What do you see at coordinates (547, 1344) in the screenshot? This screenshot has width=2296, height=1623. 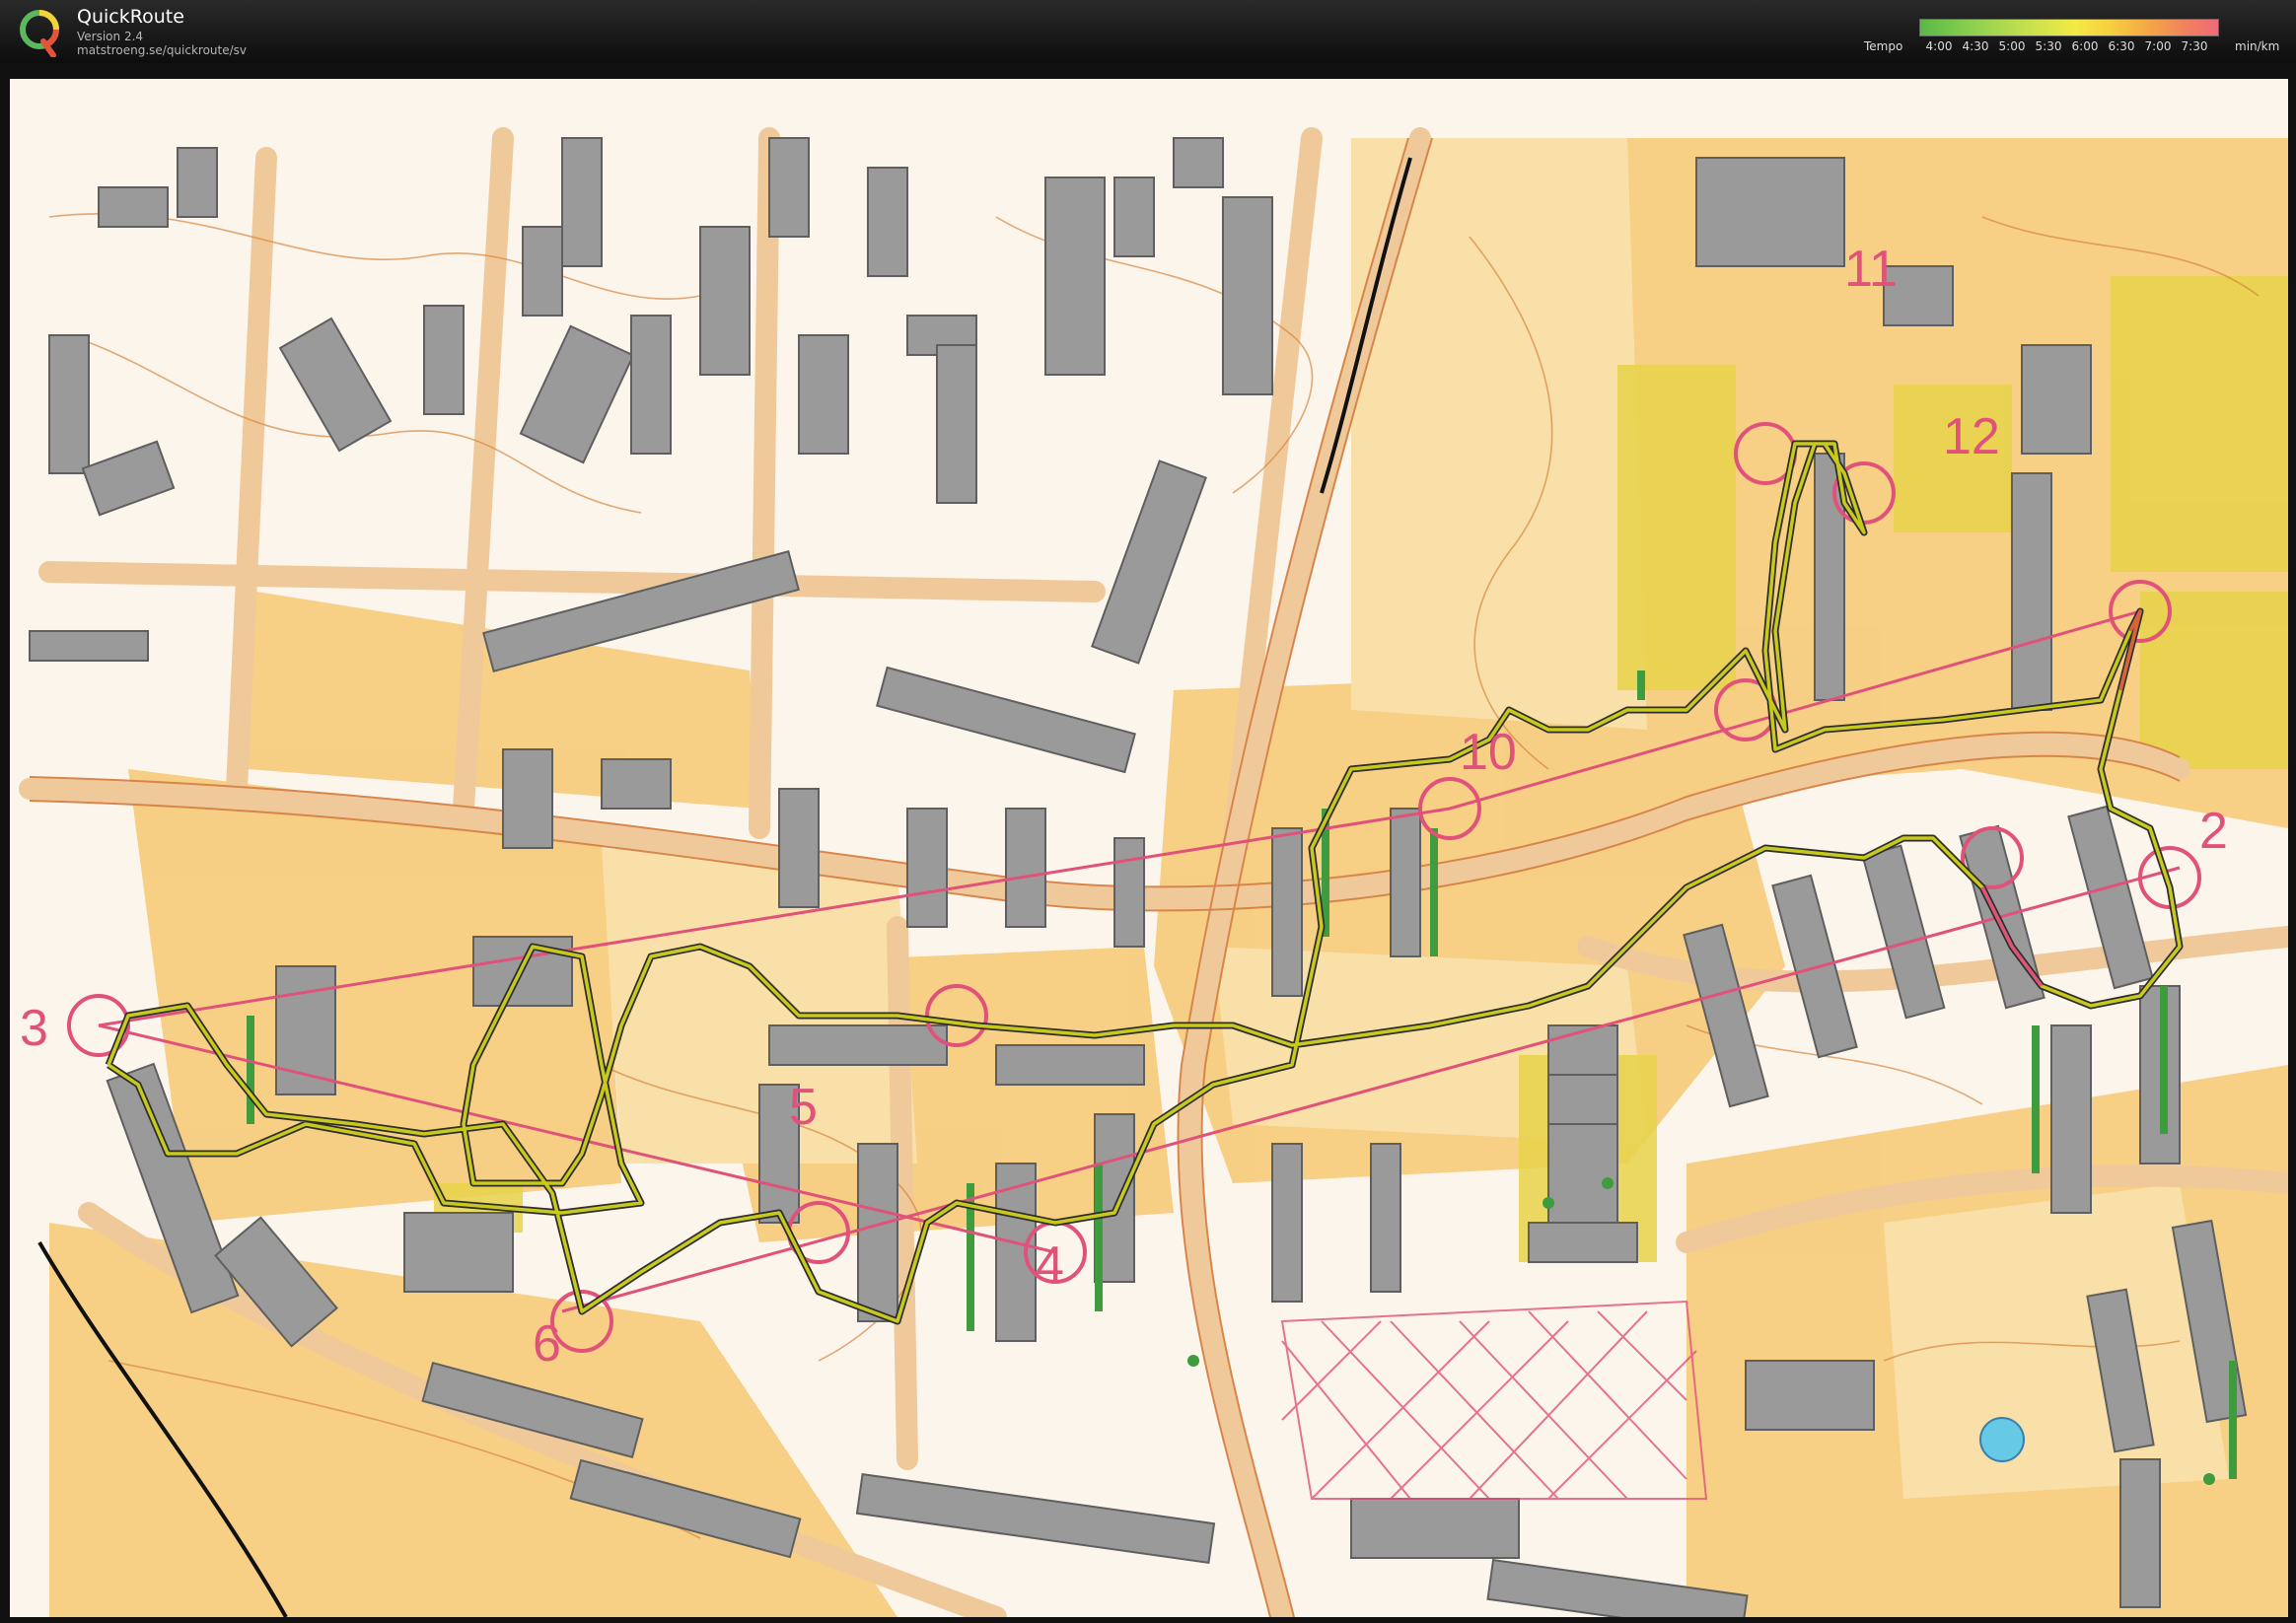 I see `control-label: 6` at bounding box center [547, 1344].